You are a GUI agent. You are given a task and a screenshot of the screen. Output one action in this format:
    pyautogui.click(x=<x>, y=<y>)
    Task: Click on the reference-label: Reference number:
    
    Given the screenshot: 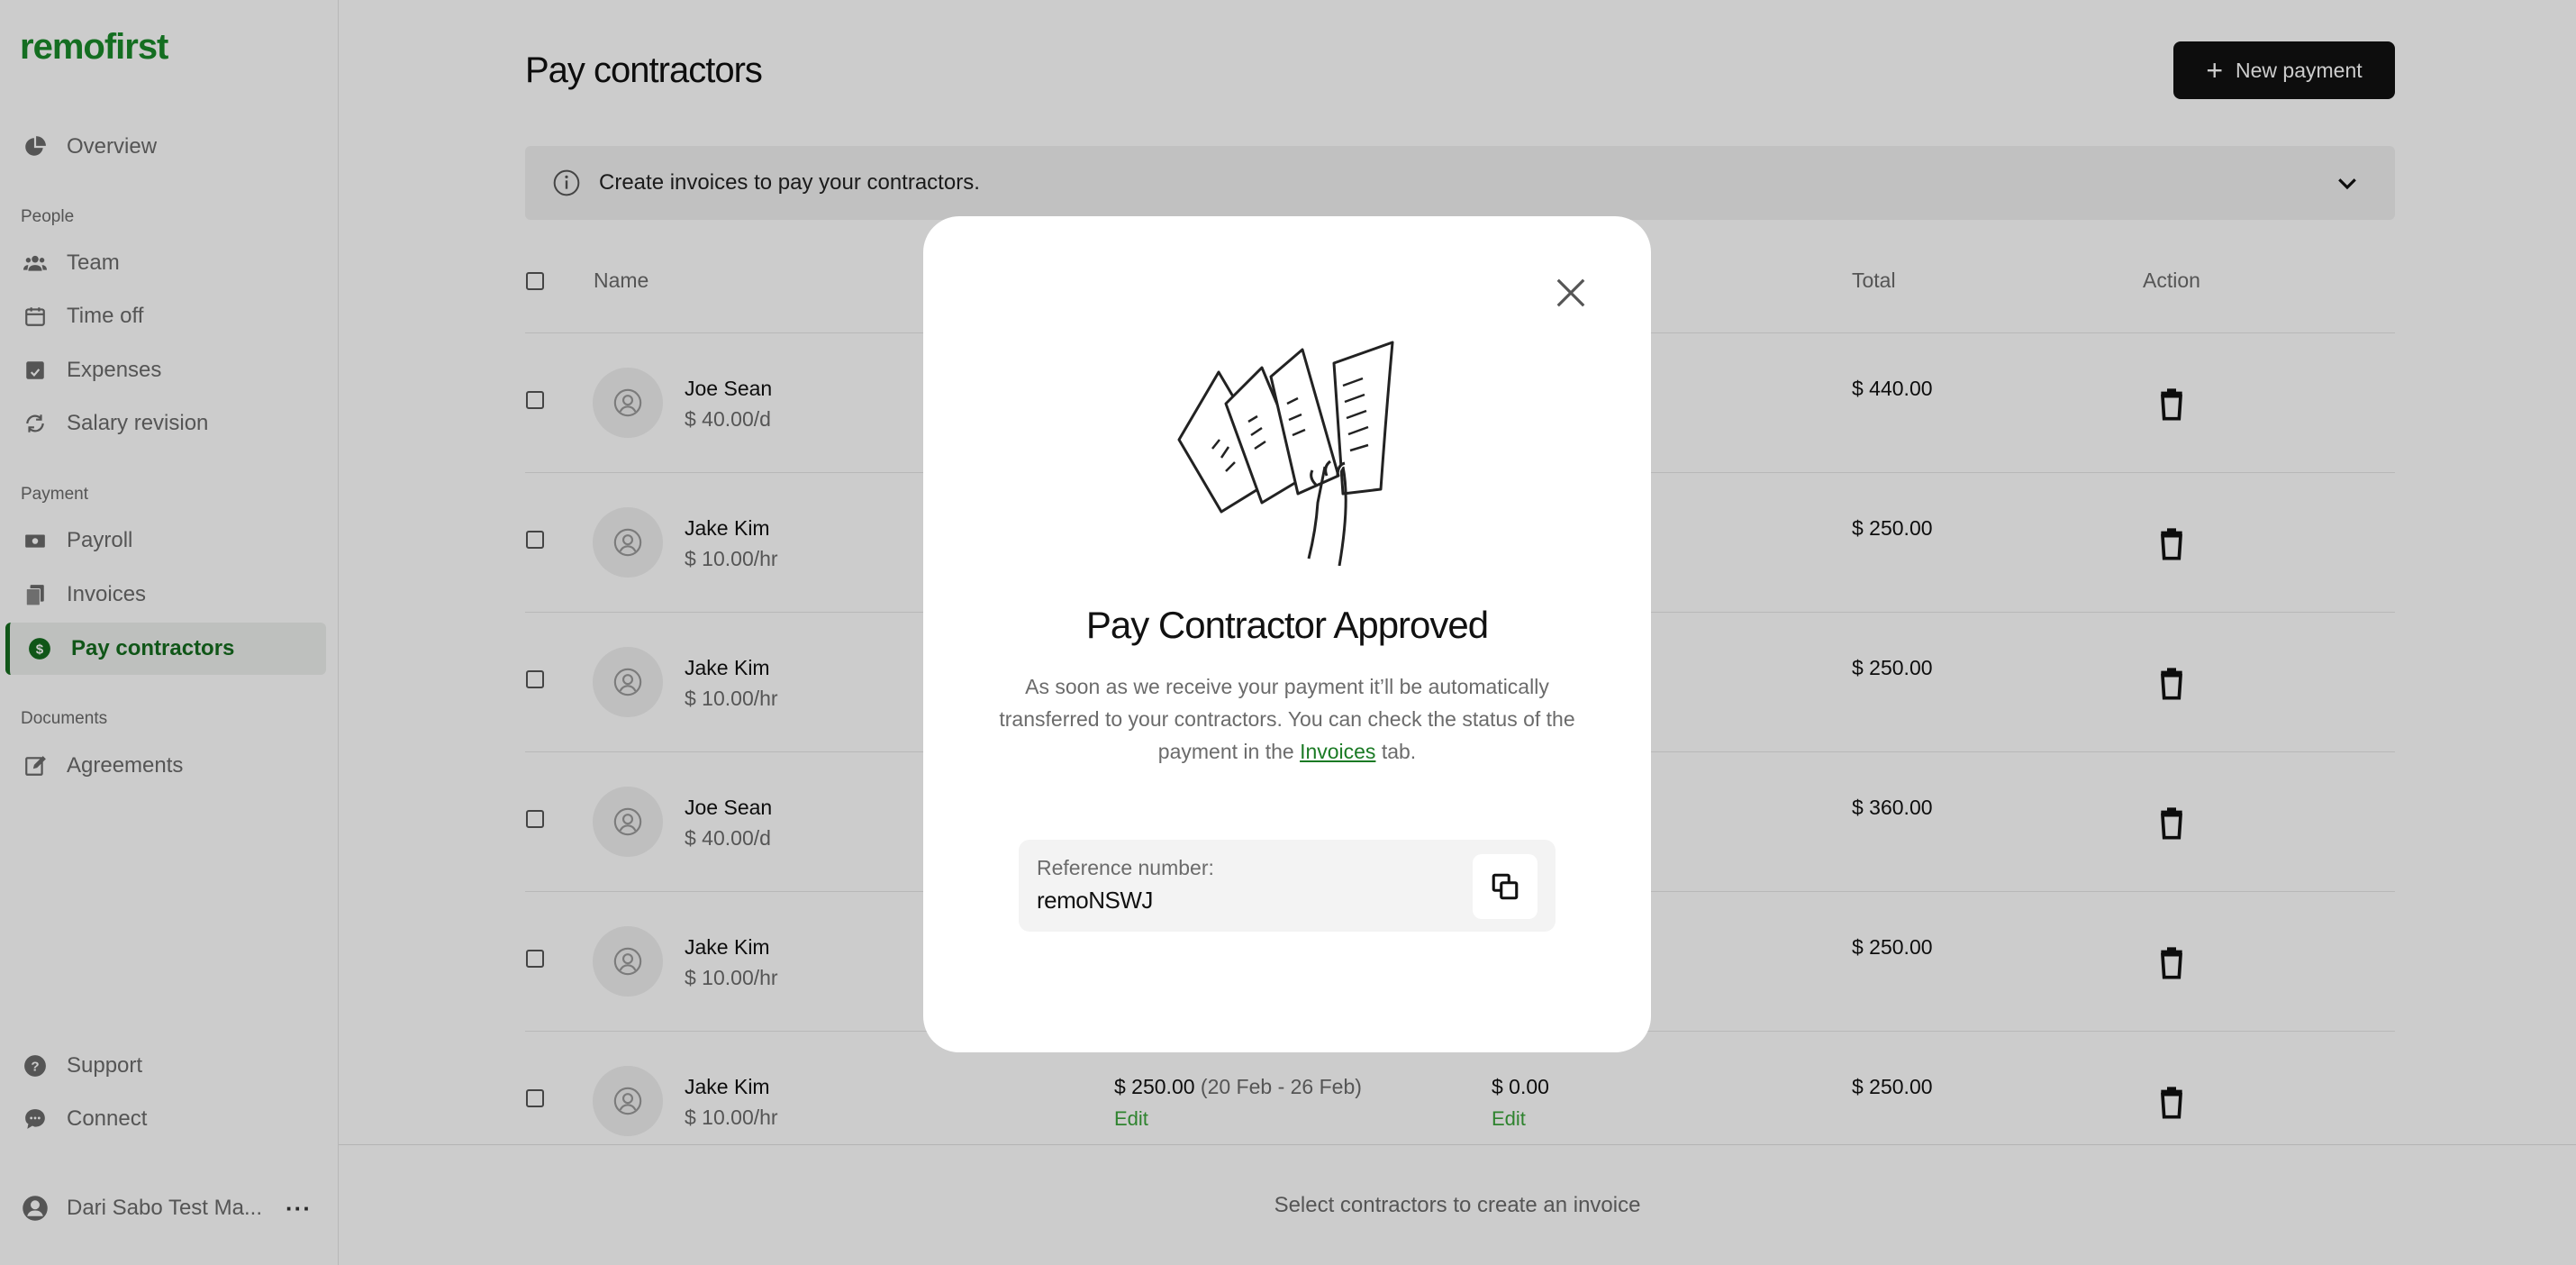 What is the action you would take?
    pyautogui.click(x=1125, y=867)
    